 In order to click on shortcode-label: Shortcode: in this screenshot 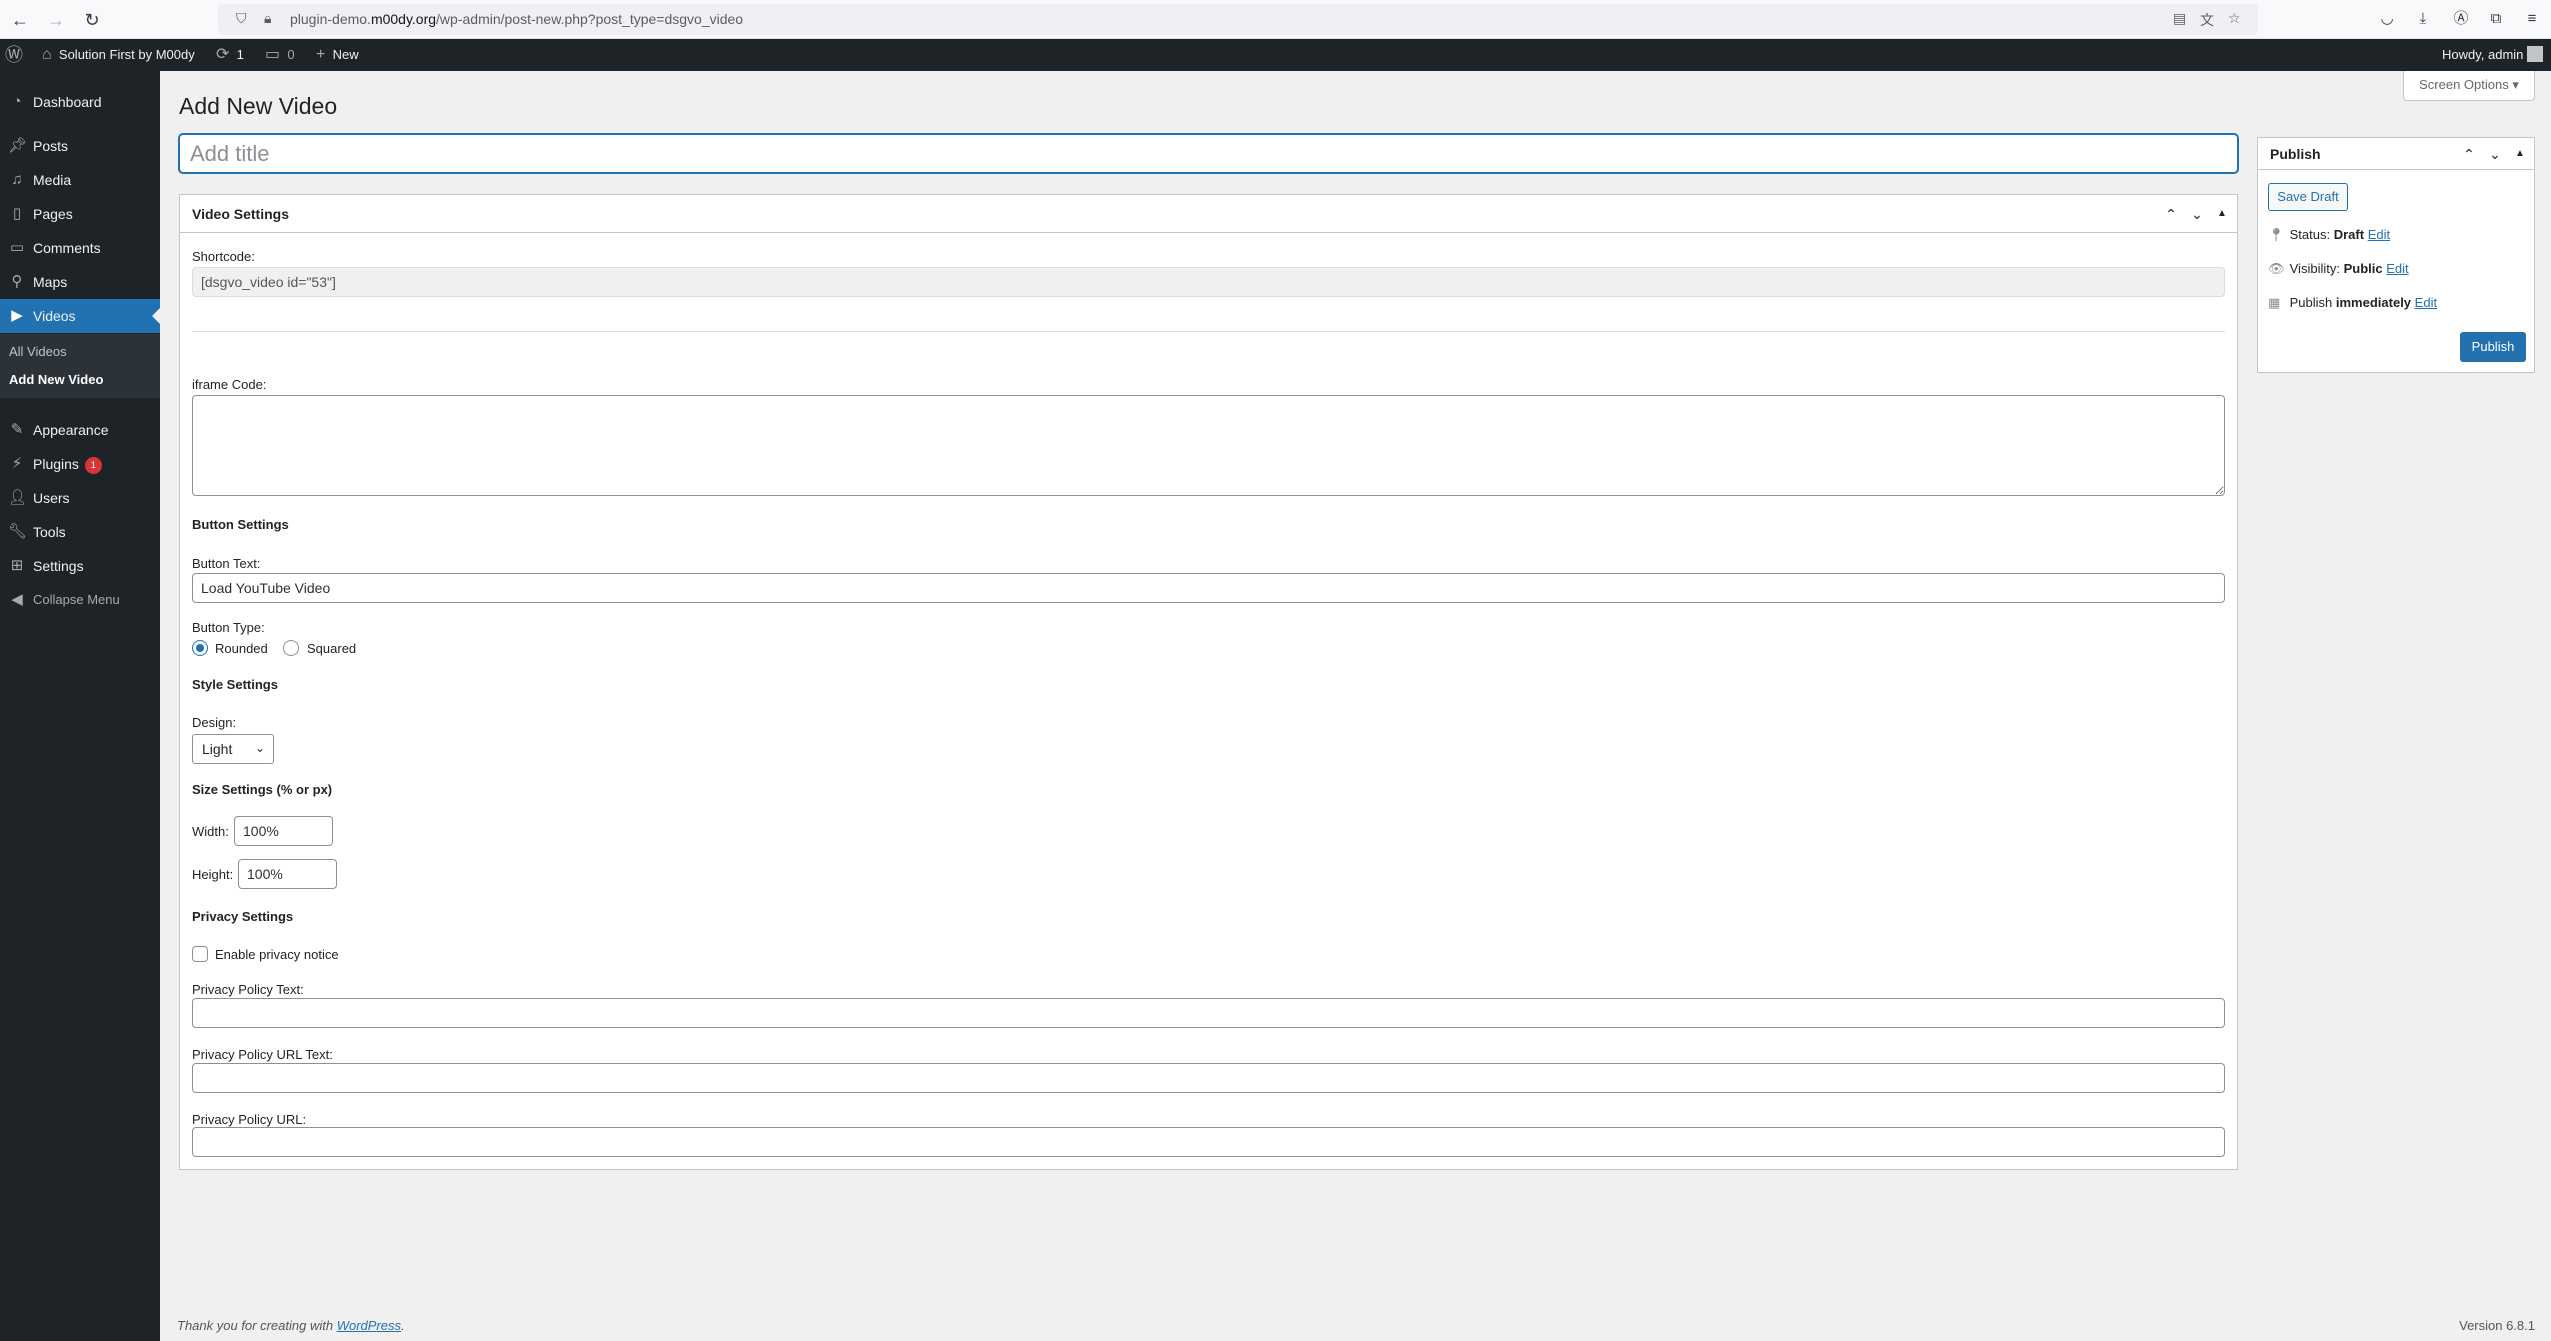, I will do `click(223, 256)`.